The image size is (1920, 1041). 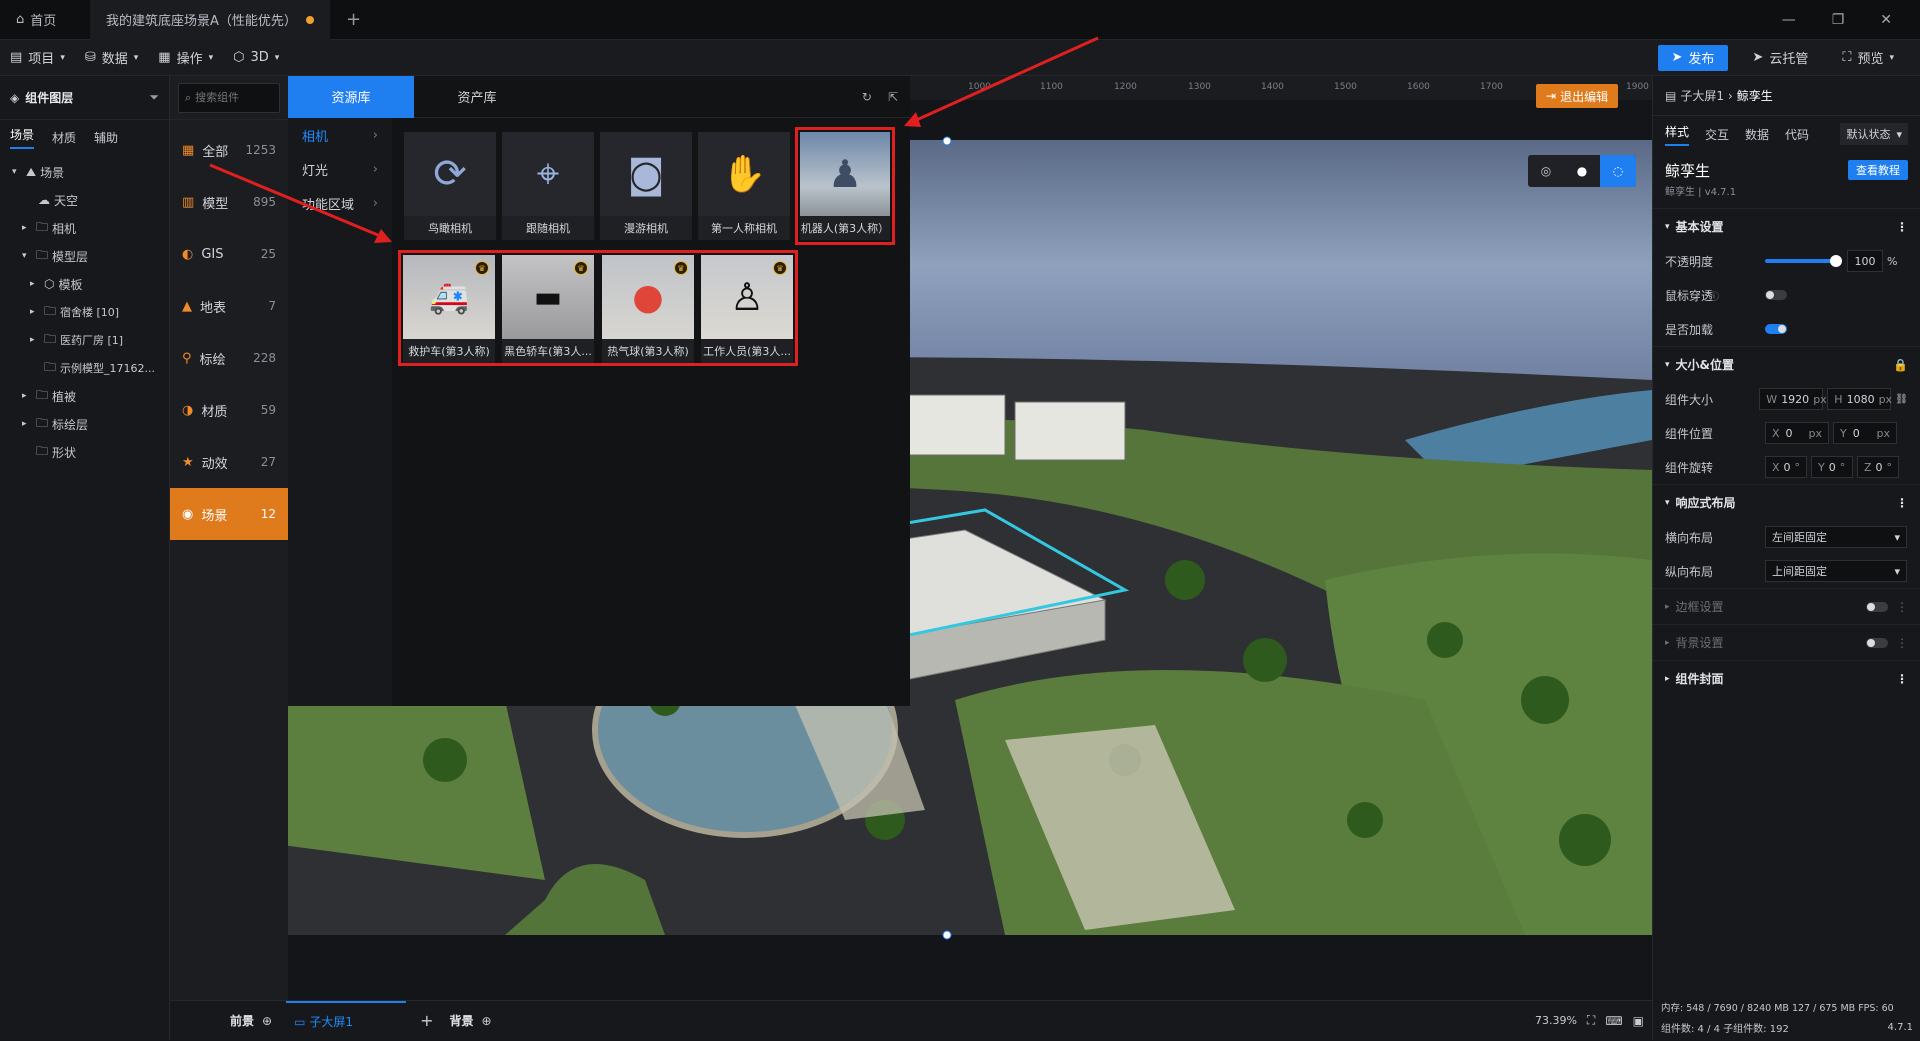 What do you see at coordinates (1865, 433) in the screenshot?
I see `y-input: Y 0 px` at bounding box center [1865, 433].